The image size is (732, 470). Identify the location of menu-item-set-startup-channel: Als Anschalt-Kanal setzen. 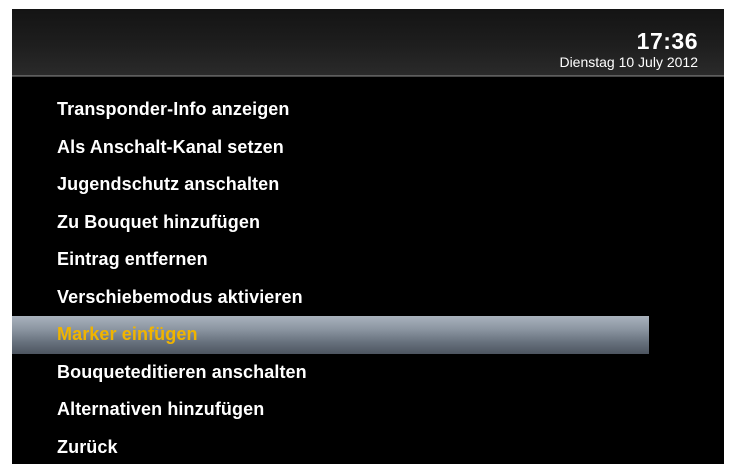
(330, 148).